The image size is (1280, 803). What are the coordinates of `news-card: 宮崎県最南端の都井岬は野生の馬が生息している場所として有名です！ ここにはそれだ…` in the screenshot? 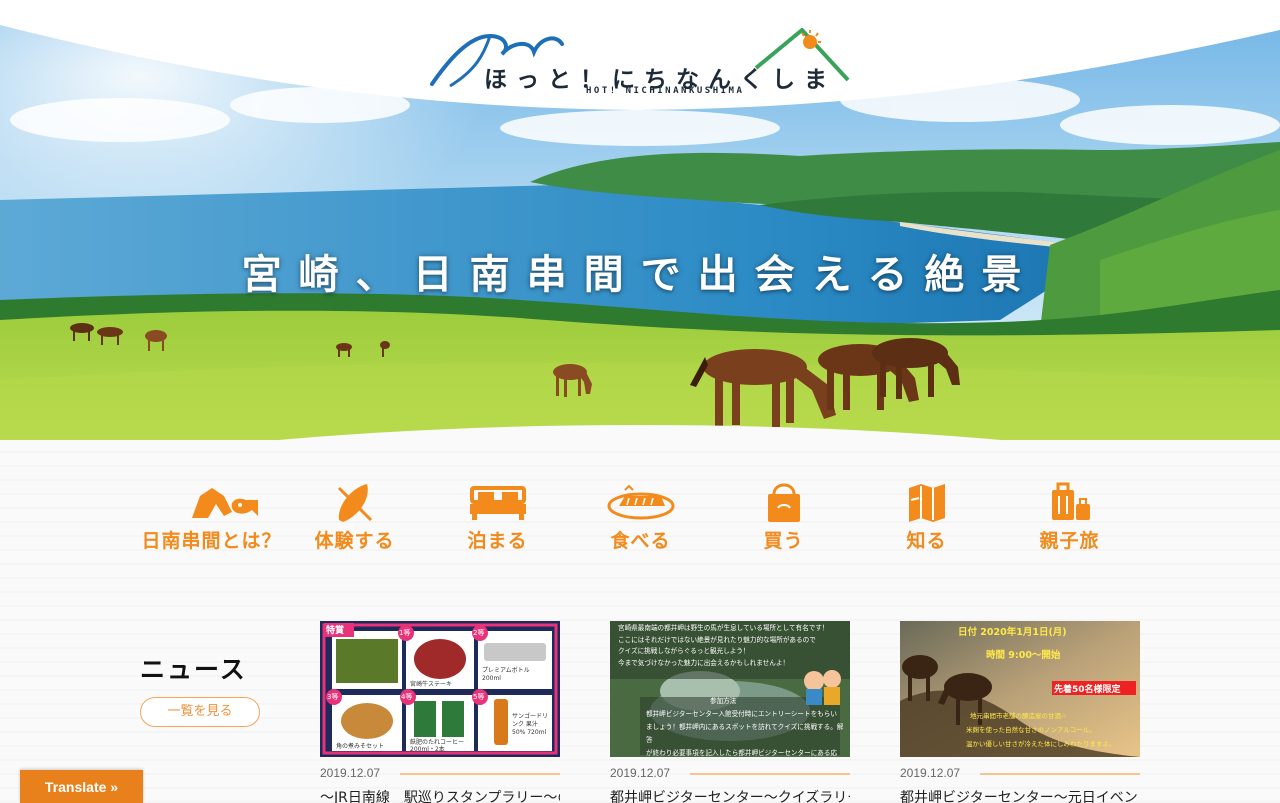 It's located at (730, 712).